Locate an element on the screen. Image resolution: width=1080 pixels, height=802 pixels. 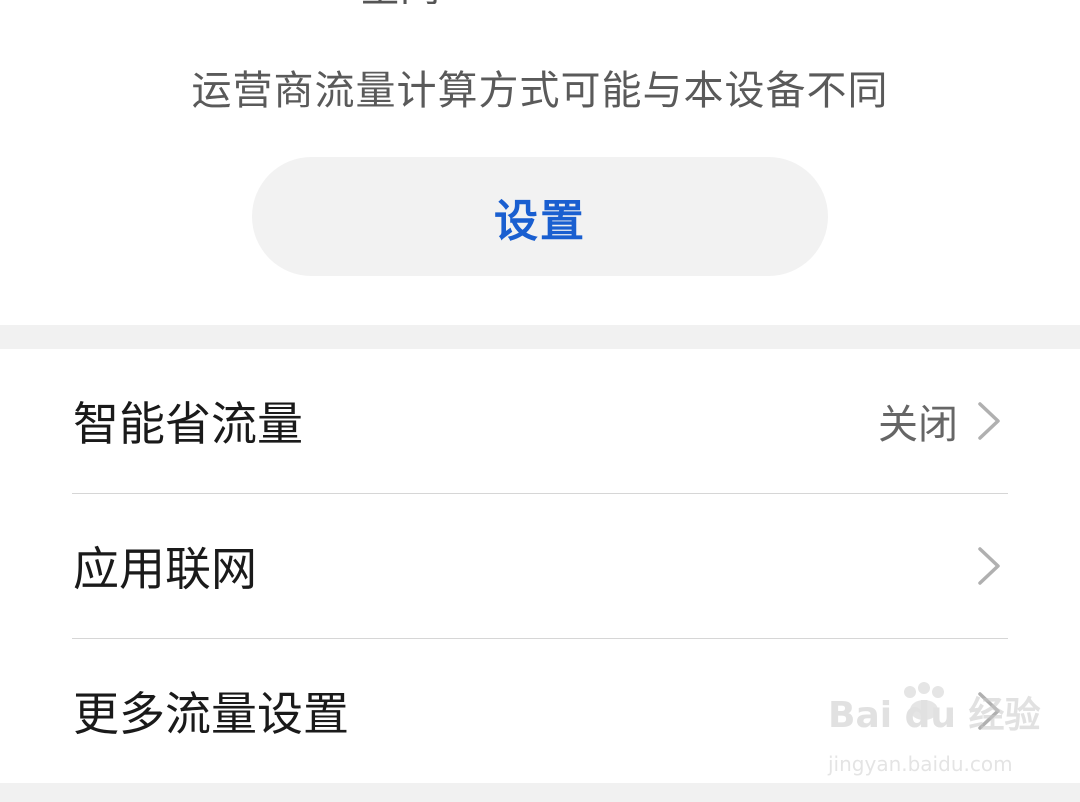
cut-off-heading-text: 全网 is located at coordinates (405, 2).